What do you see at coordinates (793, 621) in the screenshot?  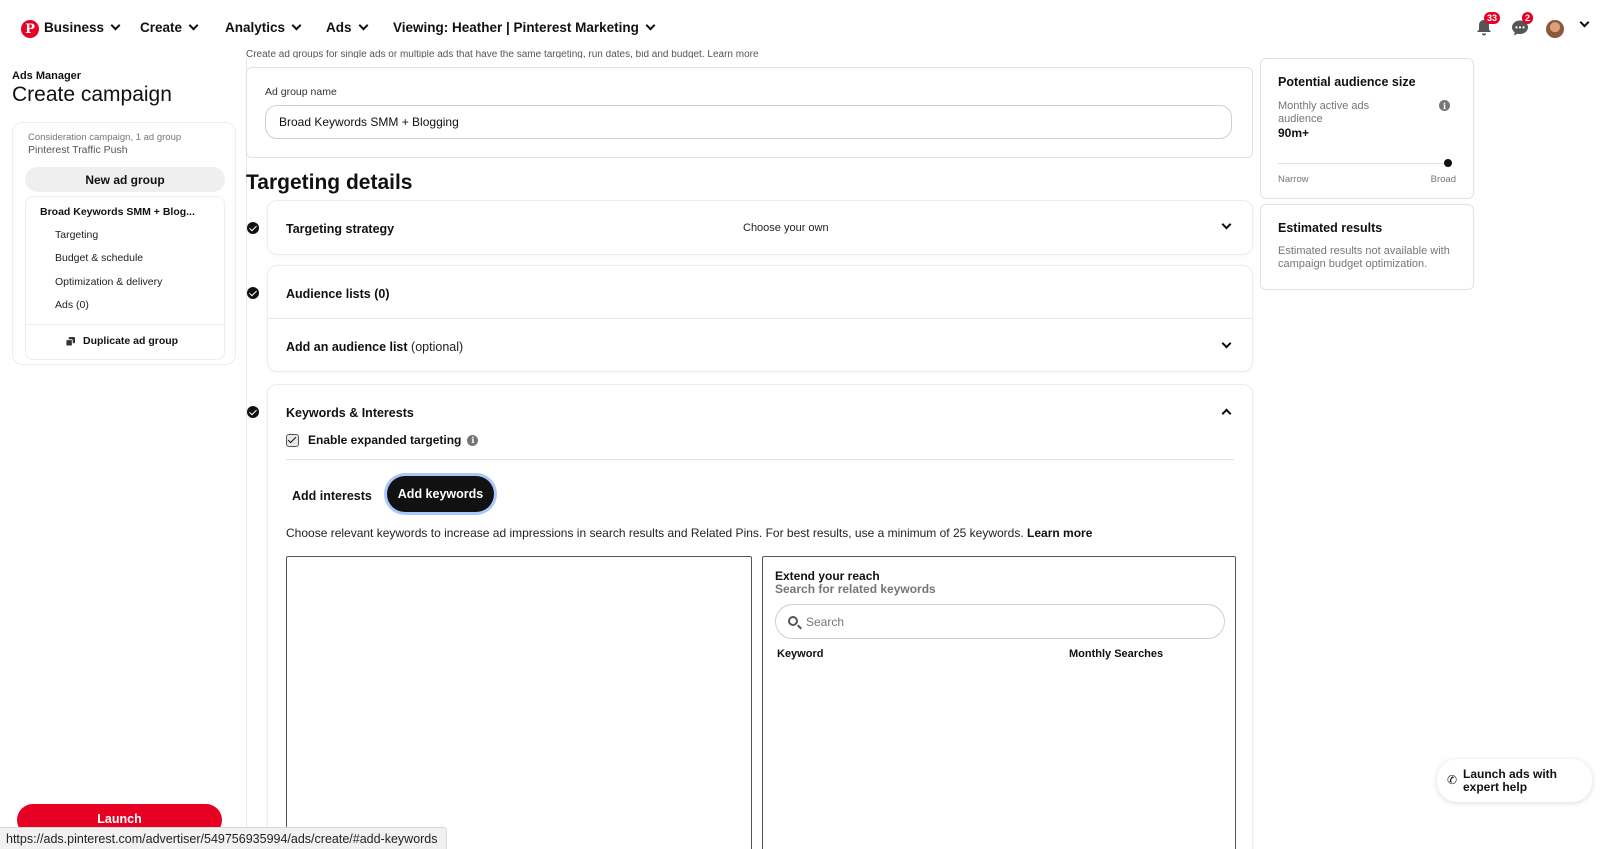 I see `search-icon` at bounding box center [793, 621].